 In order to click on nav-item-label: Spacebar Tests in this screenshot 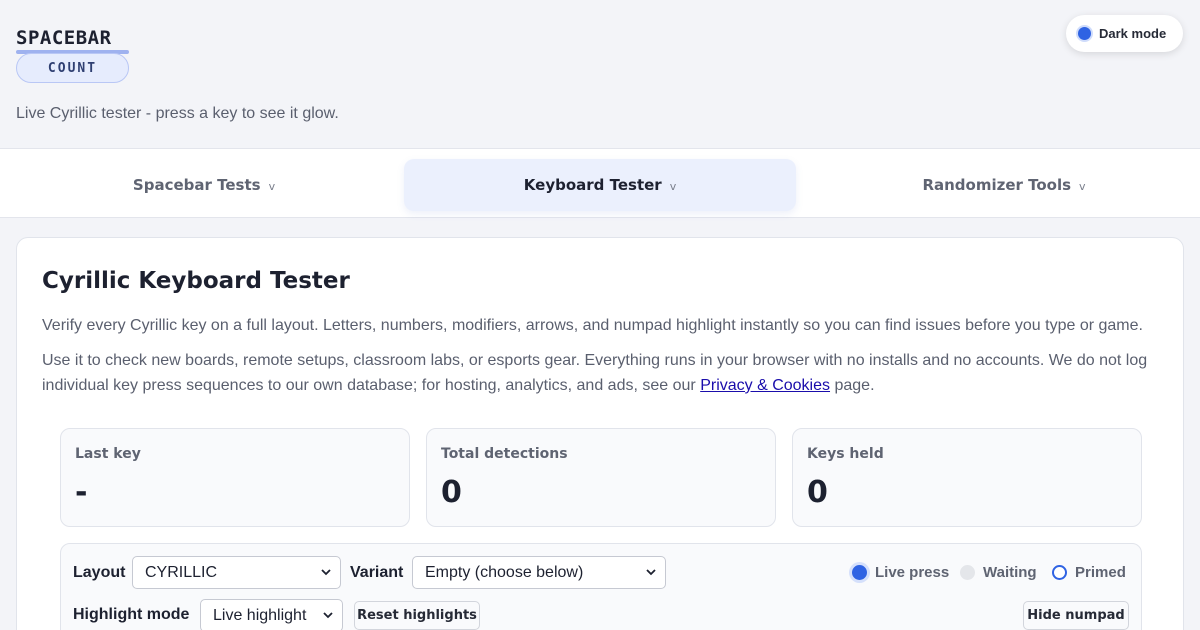, I will do `click(196, 185)`.